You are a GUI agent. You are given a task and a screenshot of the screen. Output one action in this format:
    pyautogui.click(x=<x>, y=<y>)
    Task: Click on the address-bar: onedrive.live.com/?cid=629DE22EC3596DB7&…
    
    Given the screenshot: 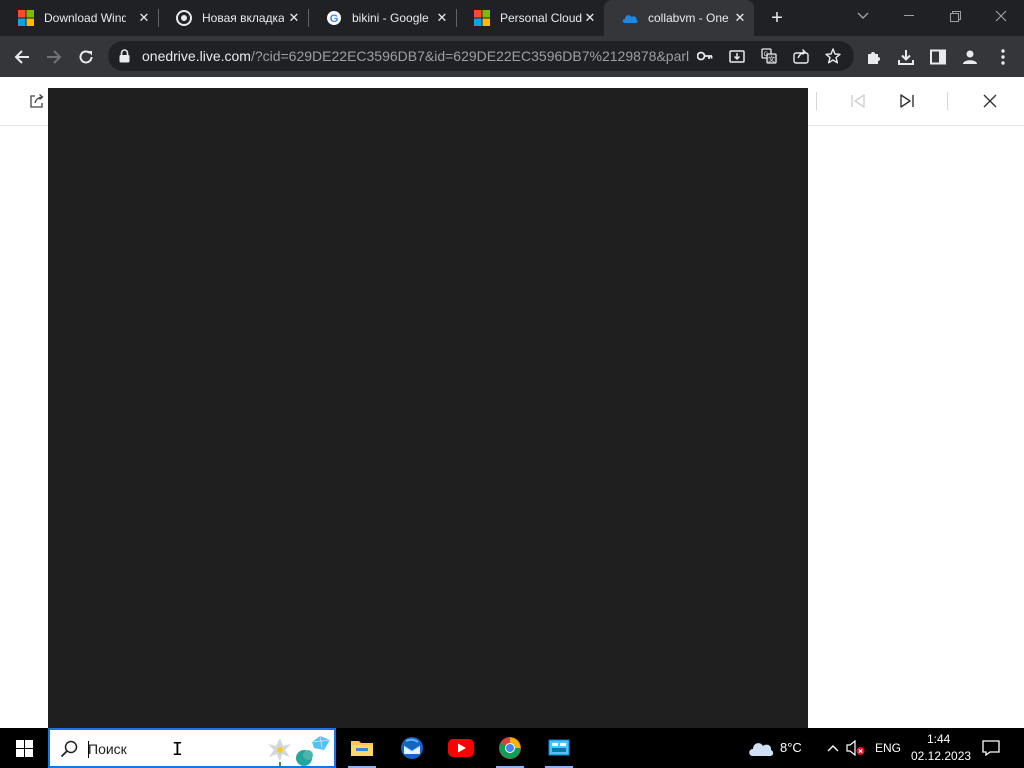 What is the action you would take?
    pyautogui.click(x=481, y=56)
    